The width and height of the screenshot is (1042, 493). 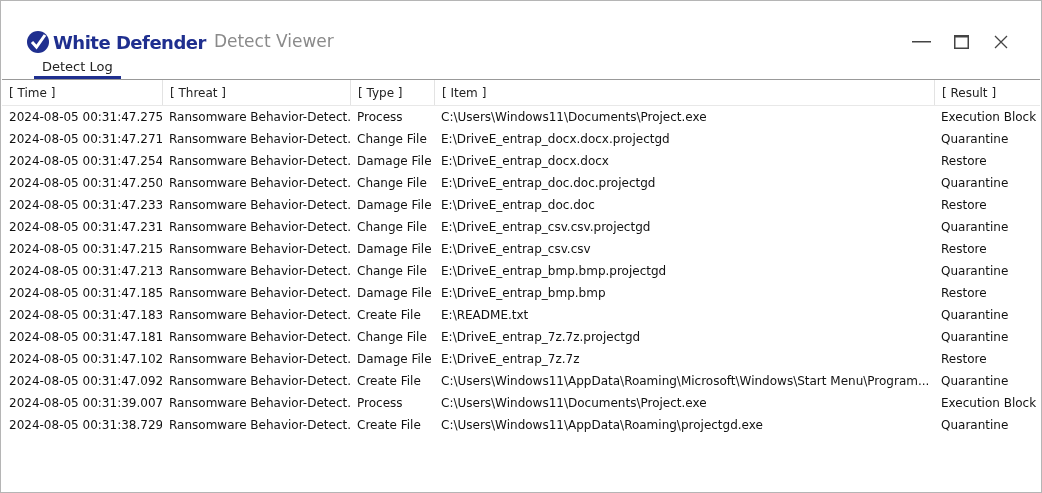 I want to click on table-cell-text: E:\DriveE_entrap_bmp.bmp.projectgd, so click(x=554, y=271).